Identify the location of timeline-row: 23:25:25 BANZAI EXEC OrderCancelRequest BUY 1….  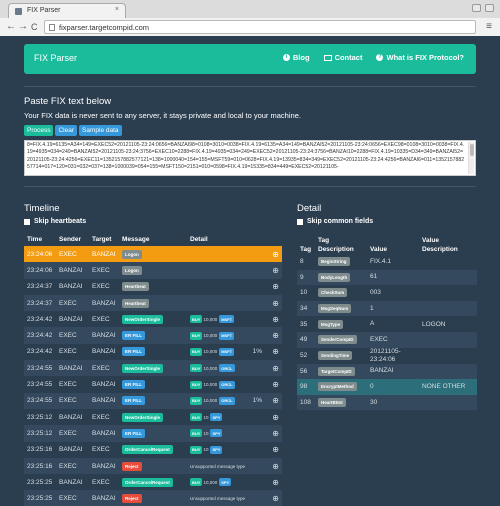
(153, 482).